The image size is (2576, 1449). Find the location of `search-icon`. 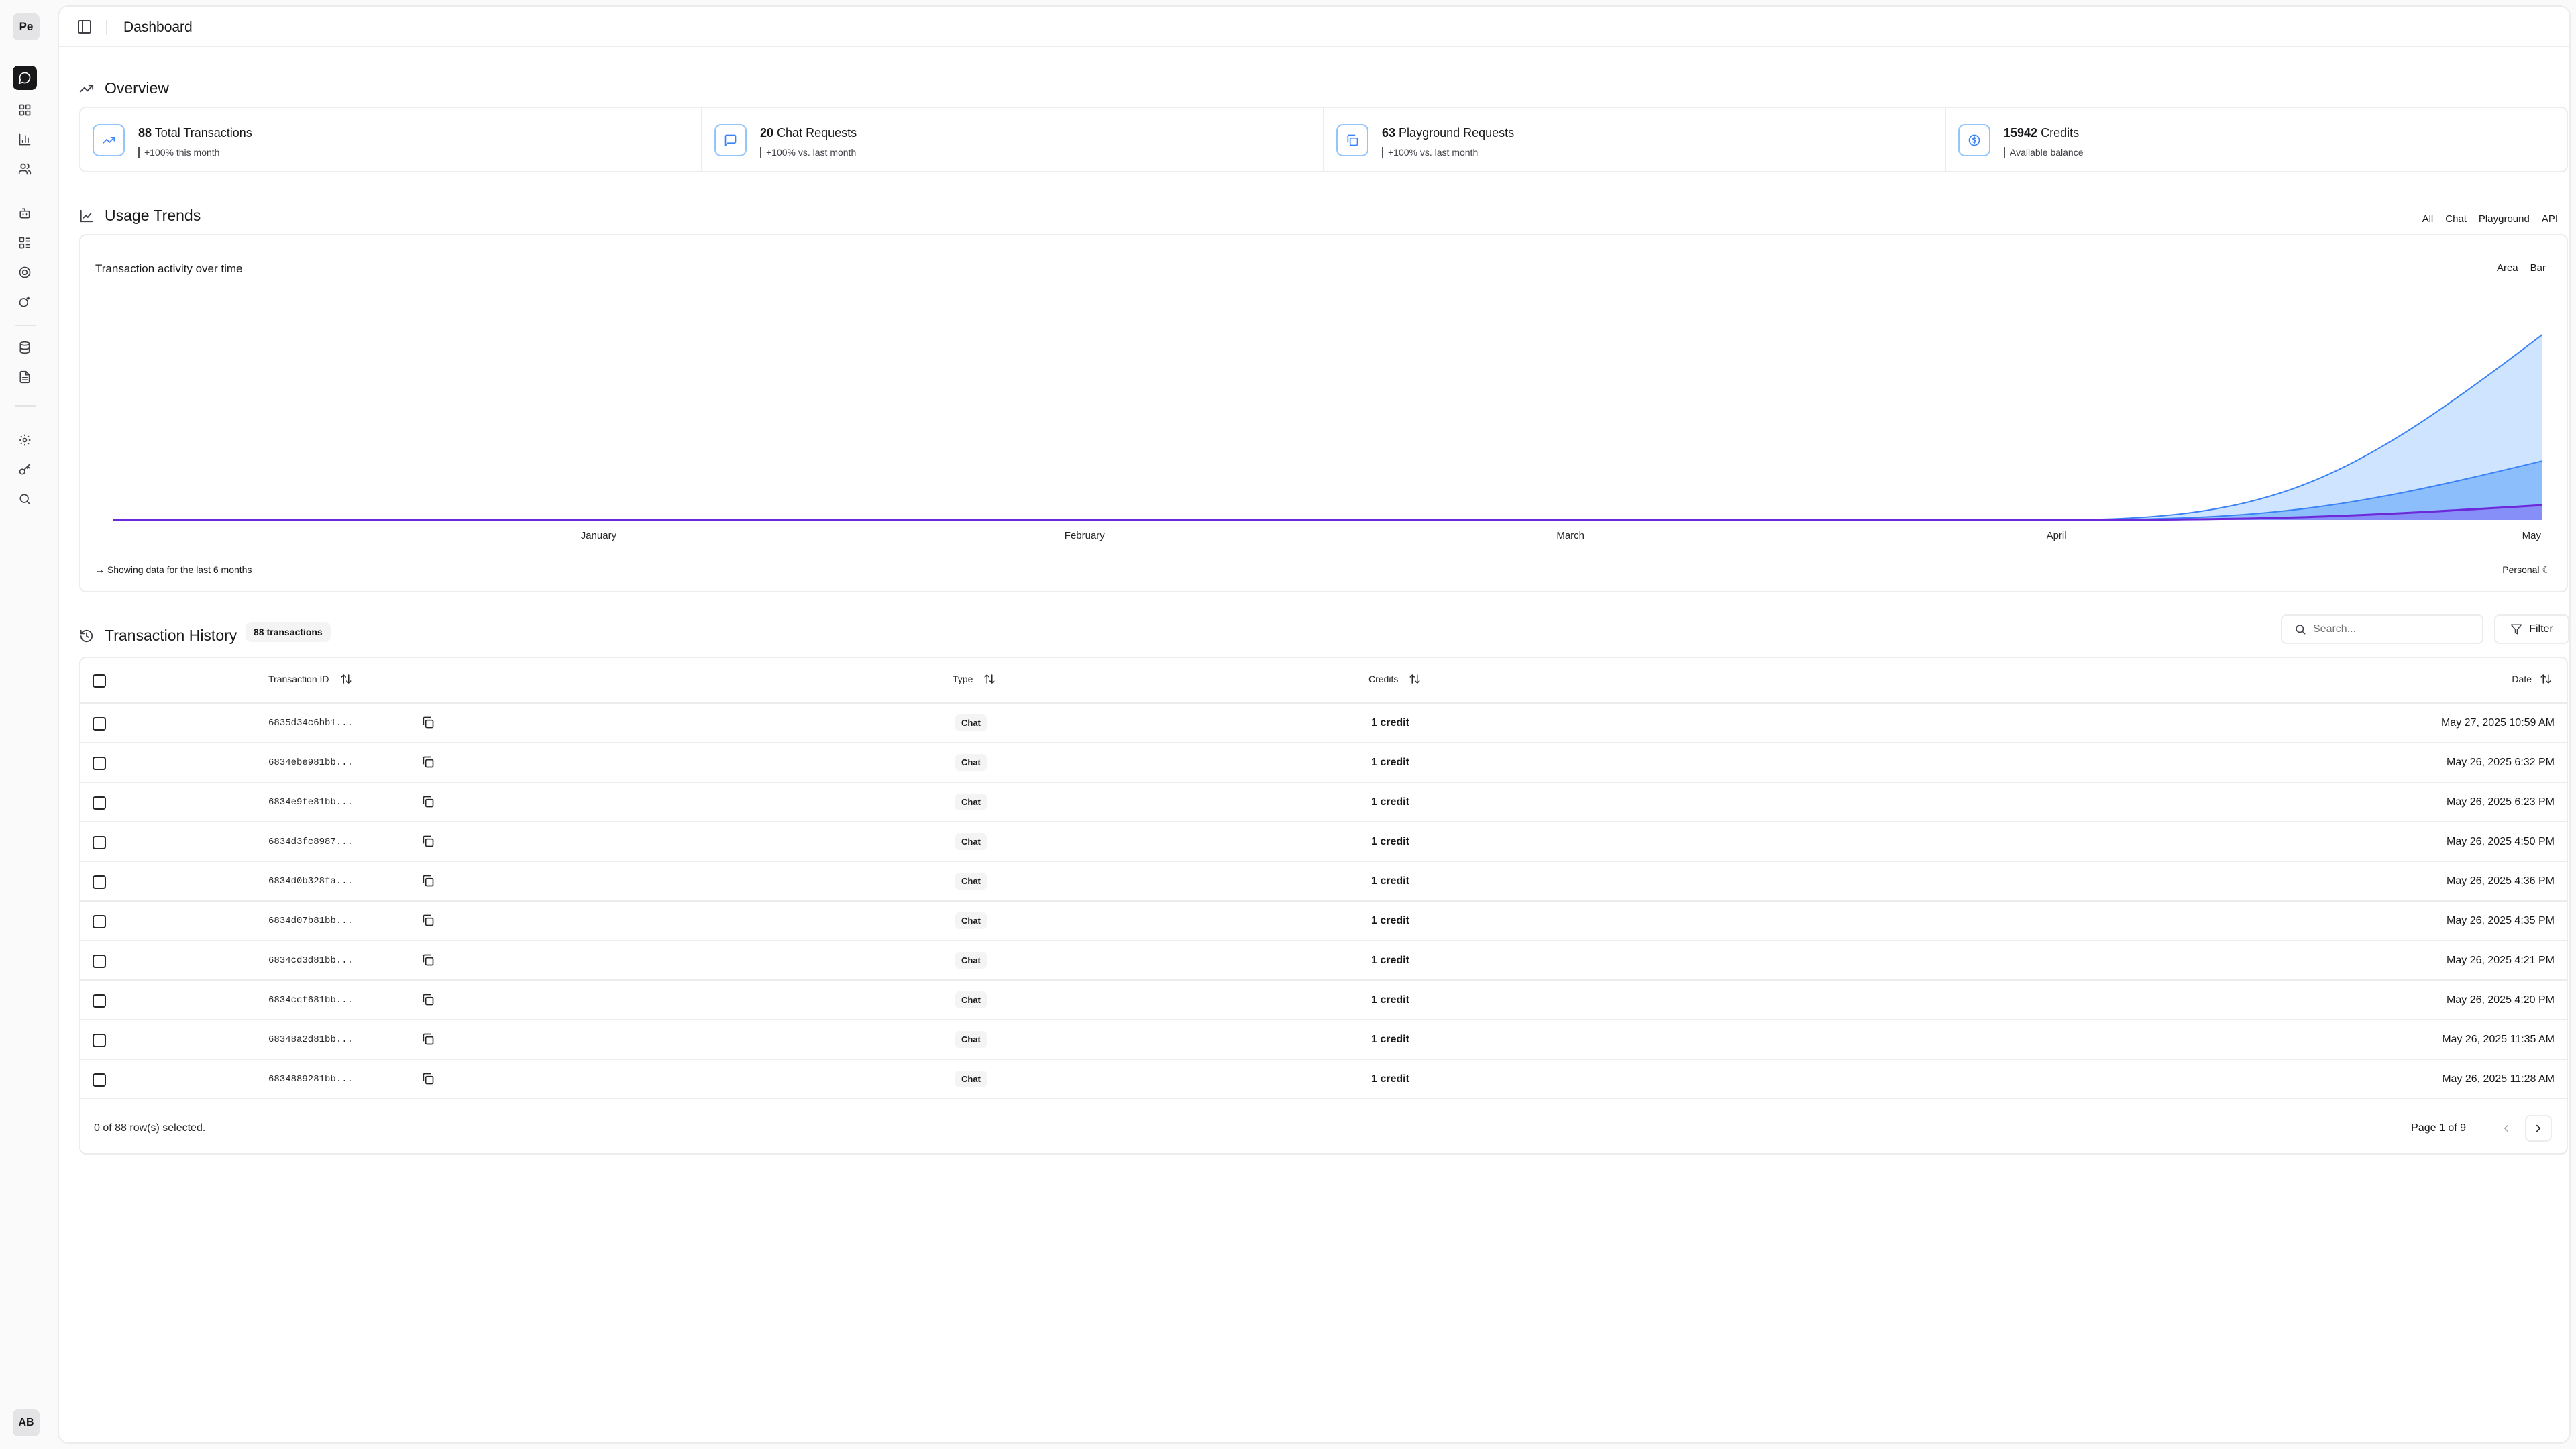

search-icon is located at coordinates (25, 499).